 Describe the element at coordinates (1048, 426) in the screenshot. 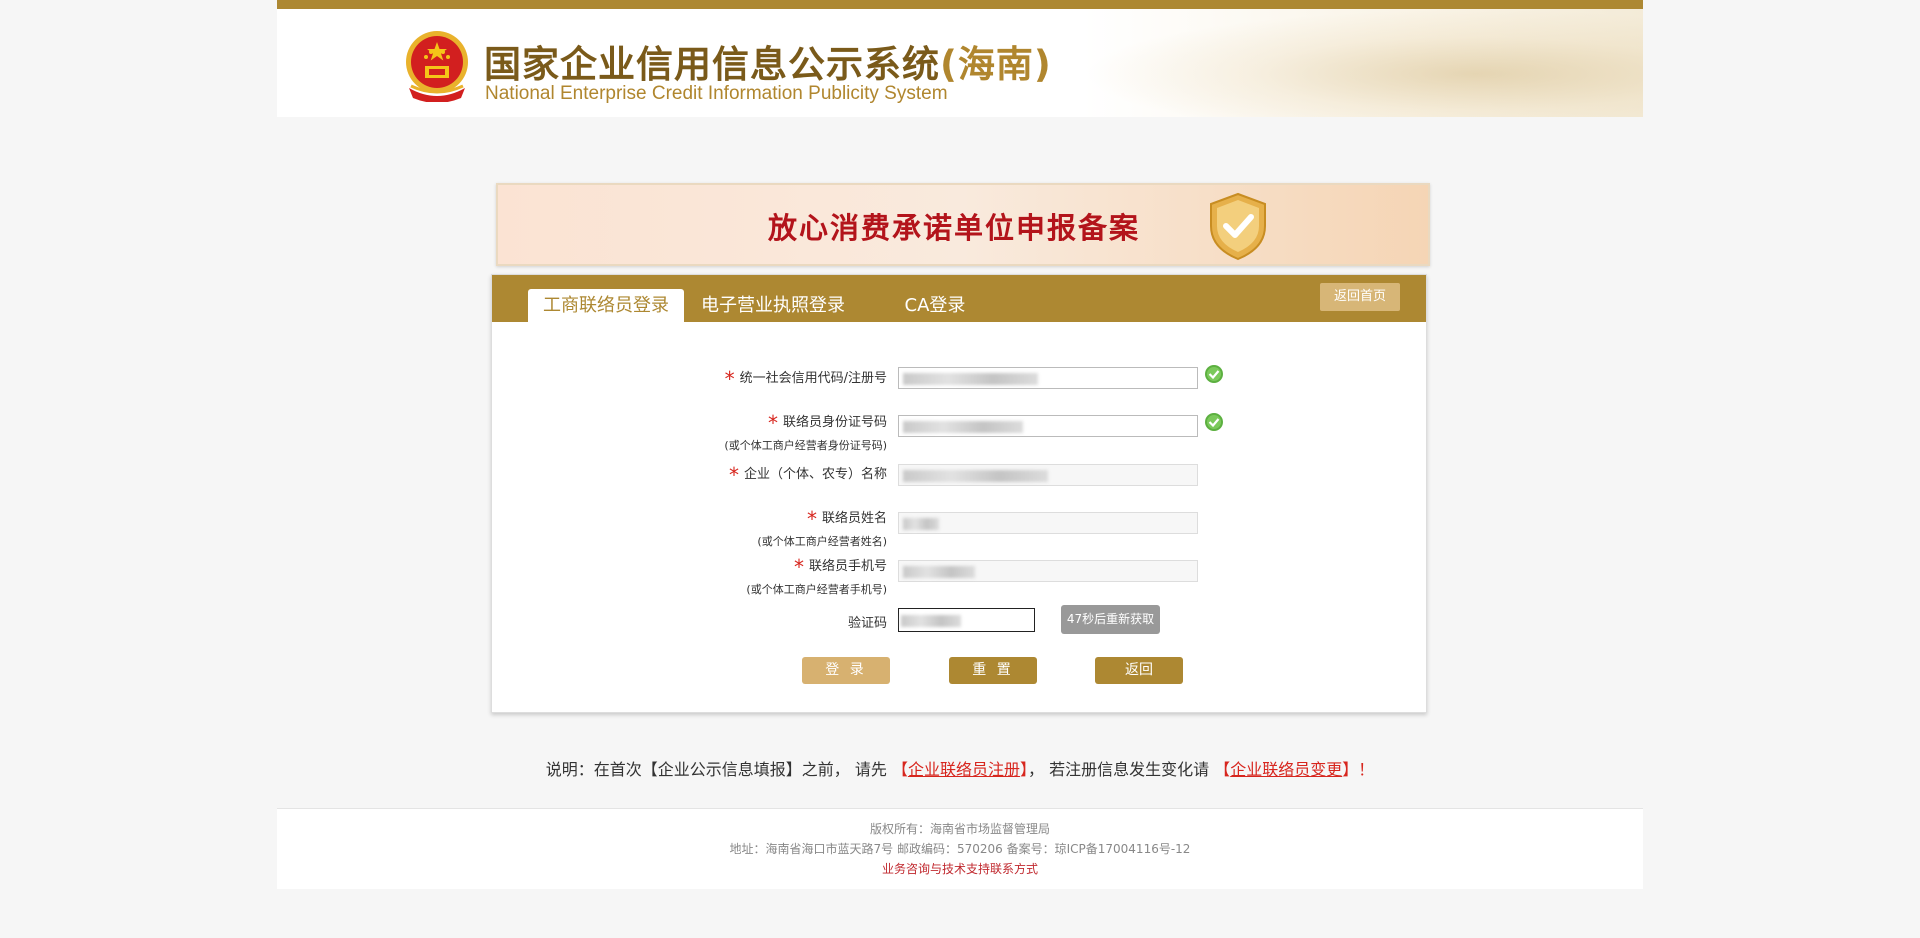

I see `id-number-input` at that location.